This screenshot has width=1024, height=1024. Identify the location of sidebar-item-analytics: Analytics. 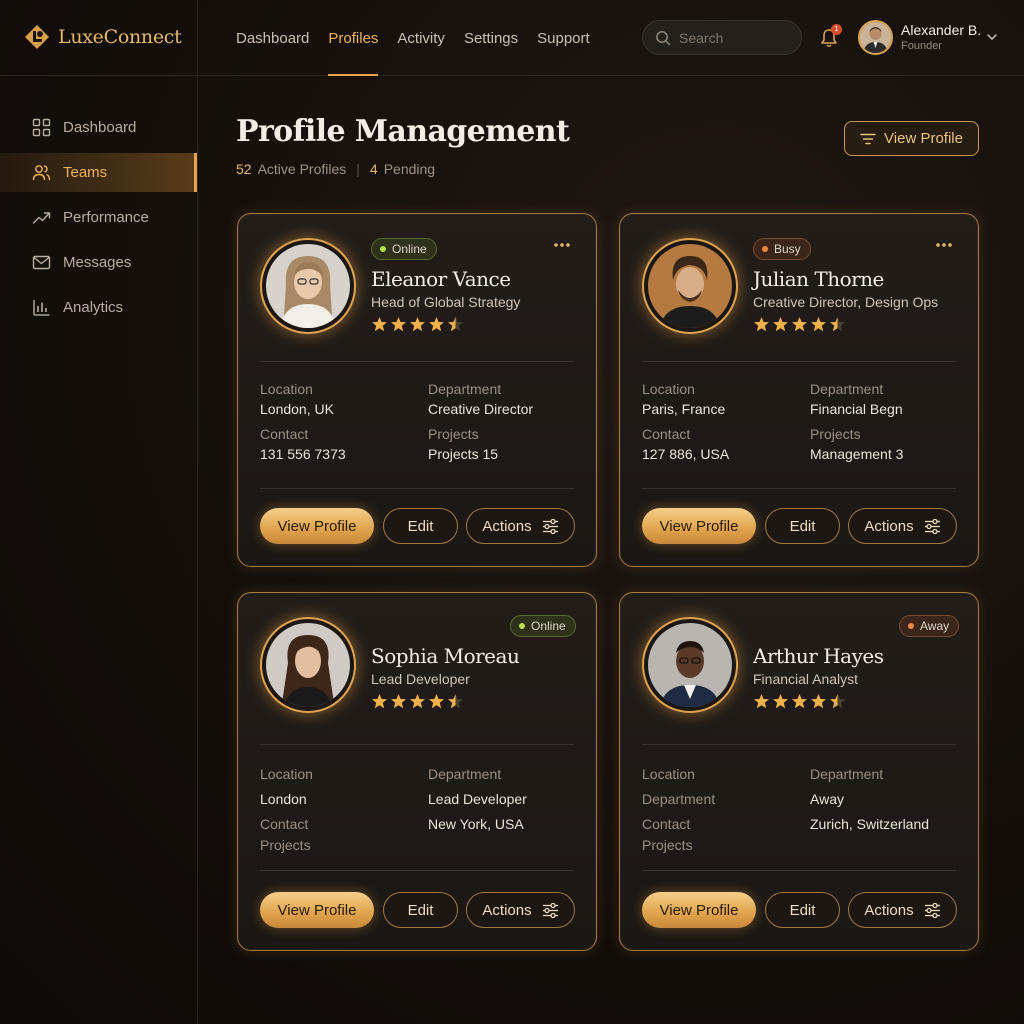
(98, 307).